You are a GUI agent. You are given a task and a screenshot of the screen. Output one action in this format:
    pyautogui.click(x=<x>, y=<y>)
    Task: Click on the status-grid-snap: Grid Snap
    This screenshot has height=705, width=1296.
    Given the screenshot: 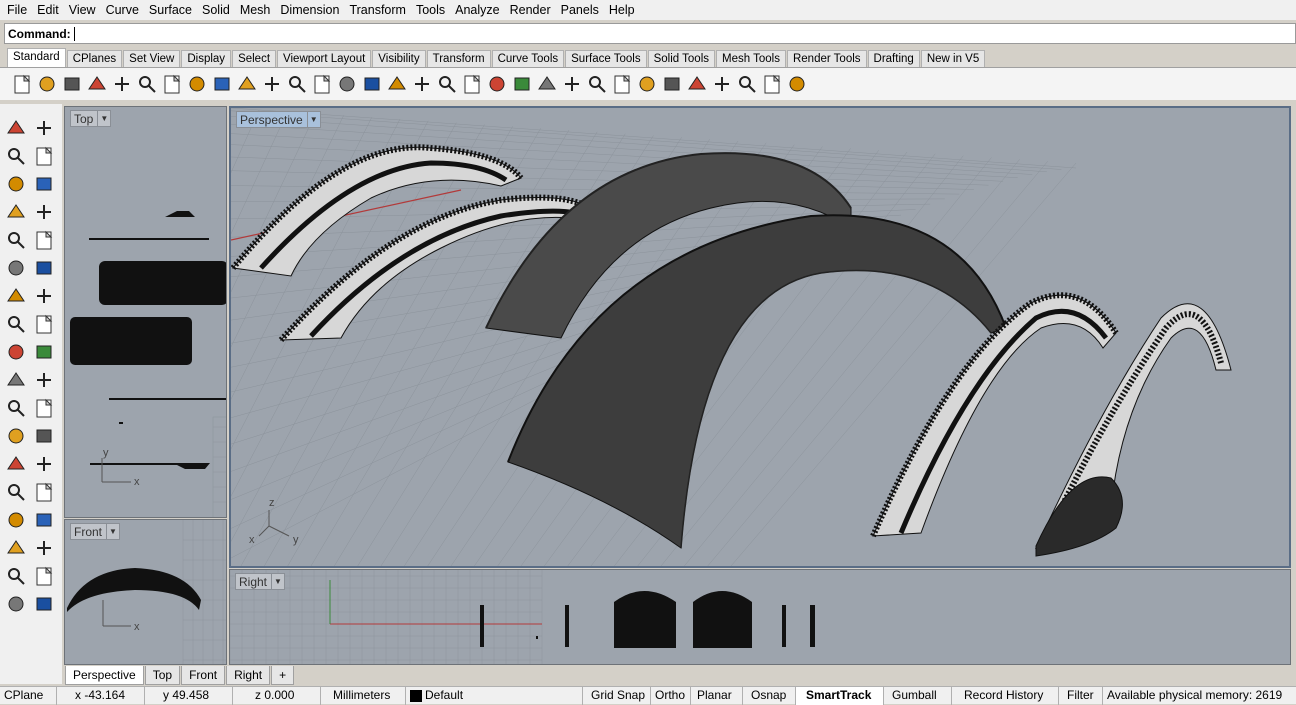 What is the action you would take?
    pyautogui.click(x=617, y=695)
    